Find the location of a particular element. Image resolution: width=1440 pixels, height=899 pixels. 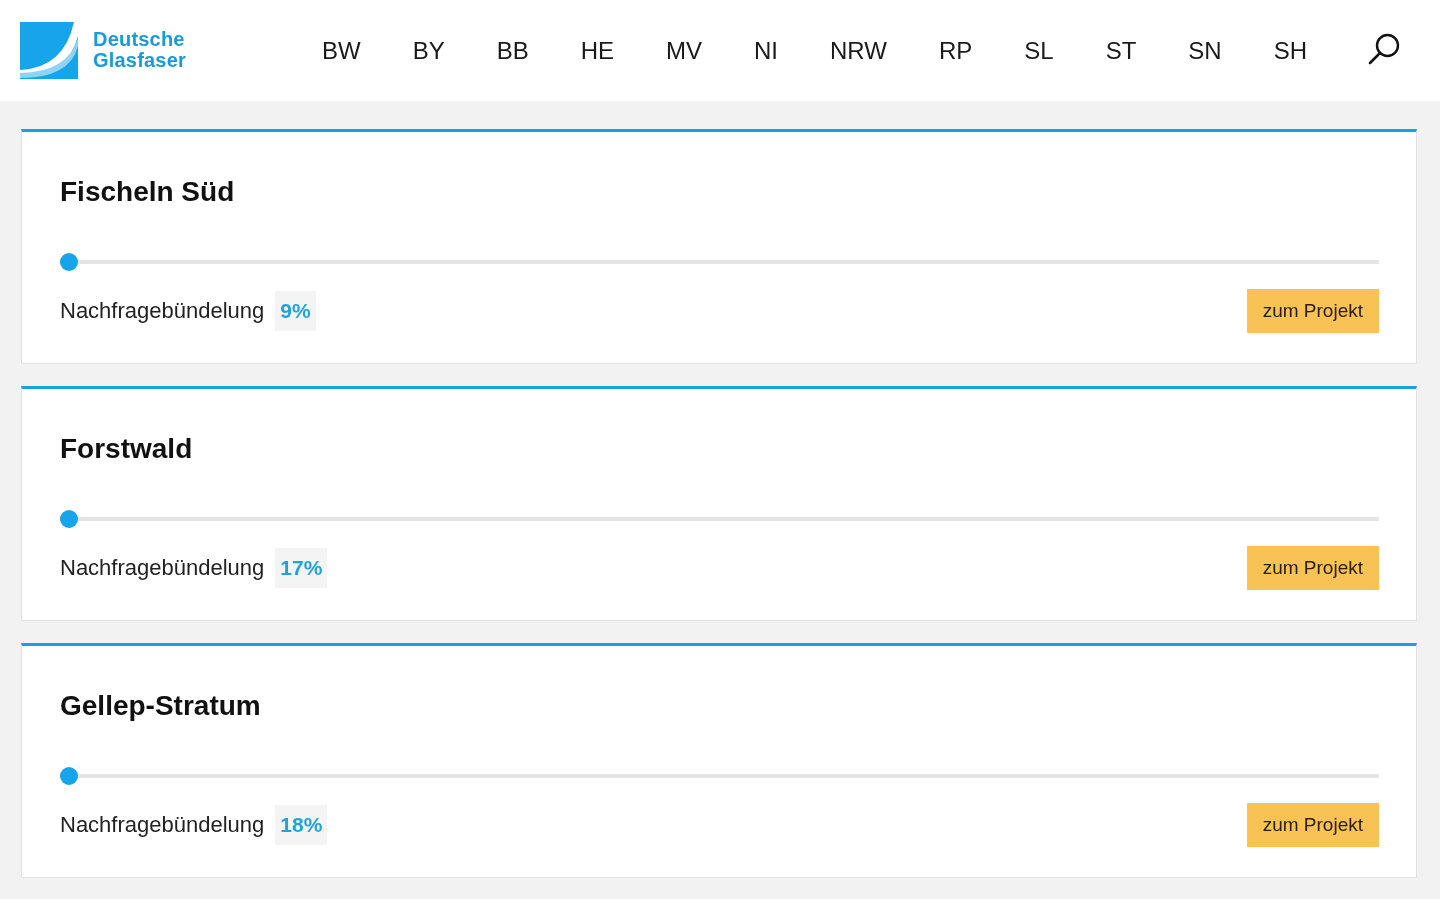

project-title: Gellep-Stratum is located at coordinates (160, 706).